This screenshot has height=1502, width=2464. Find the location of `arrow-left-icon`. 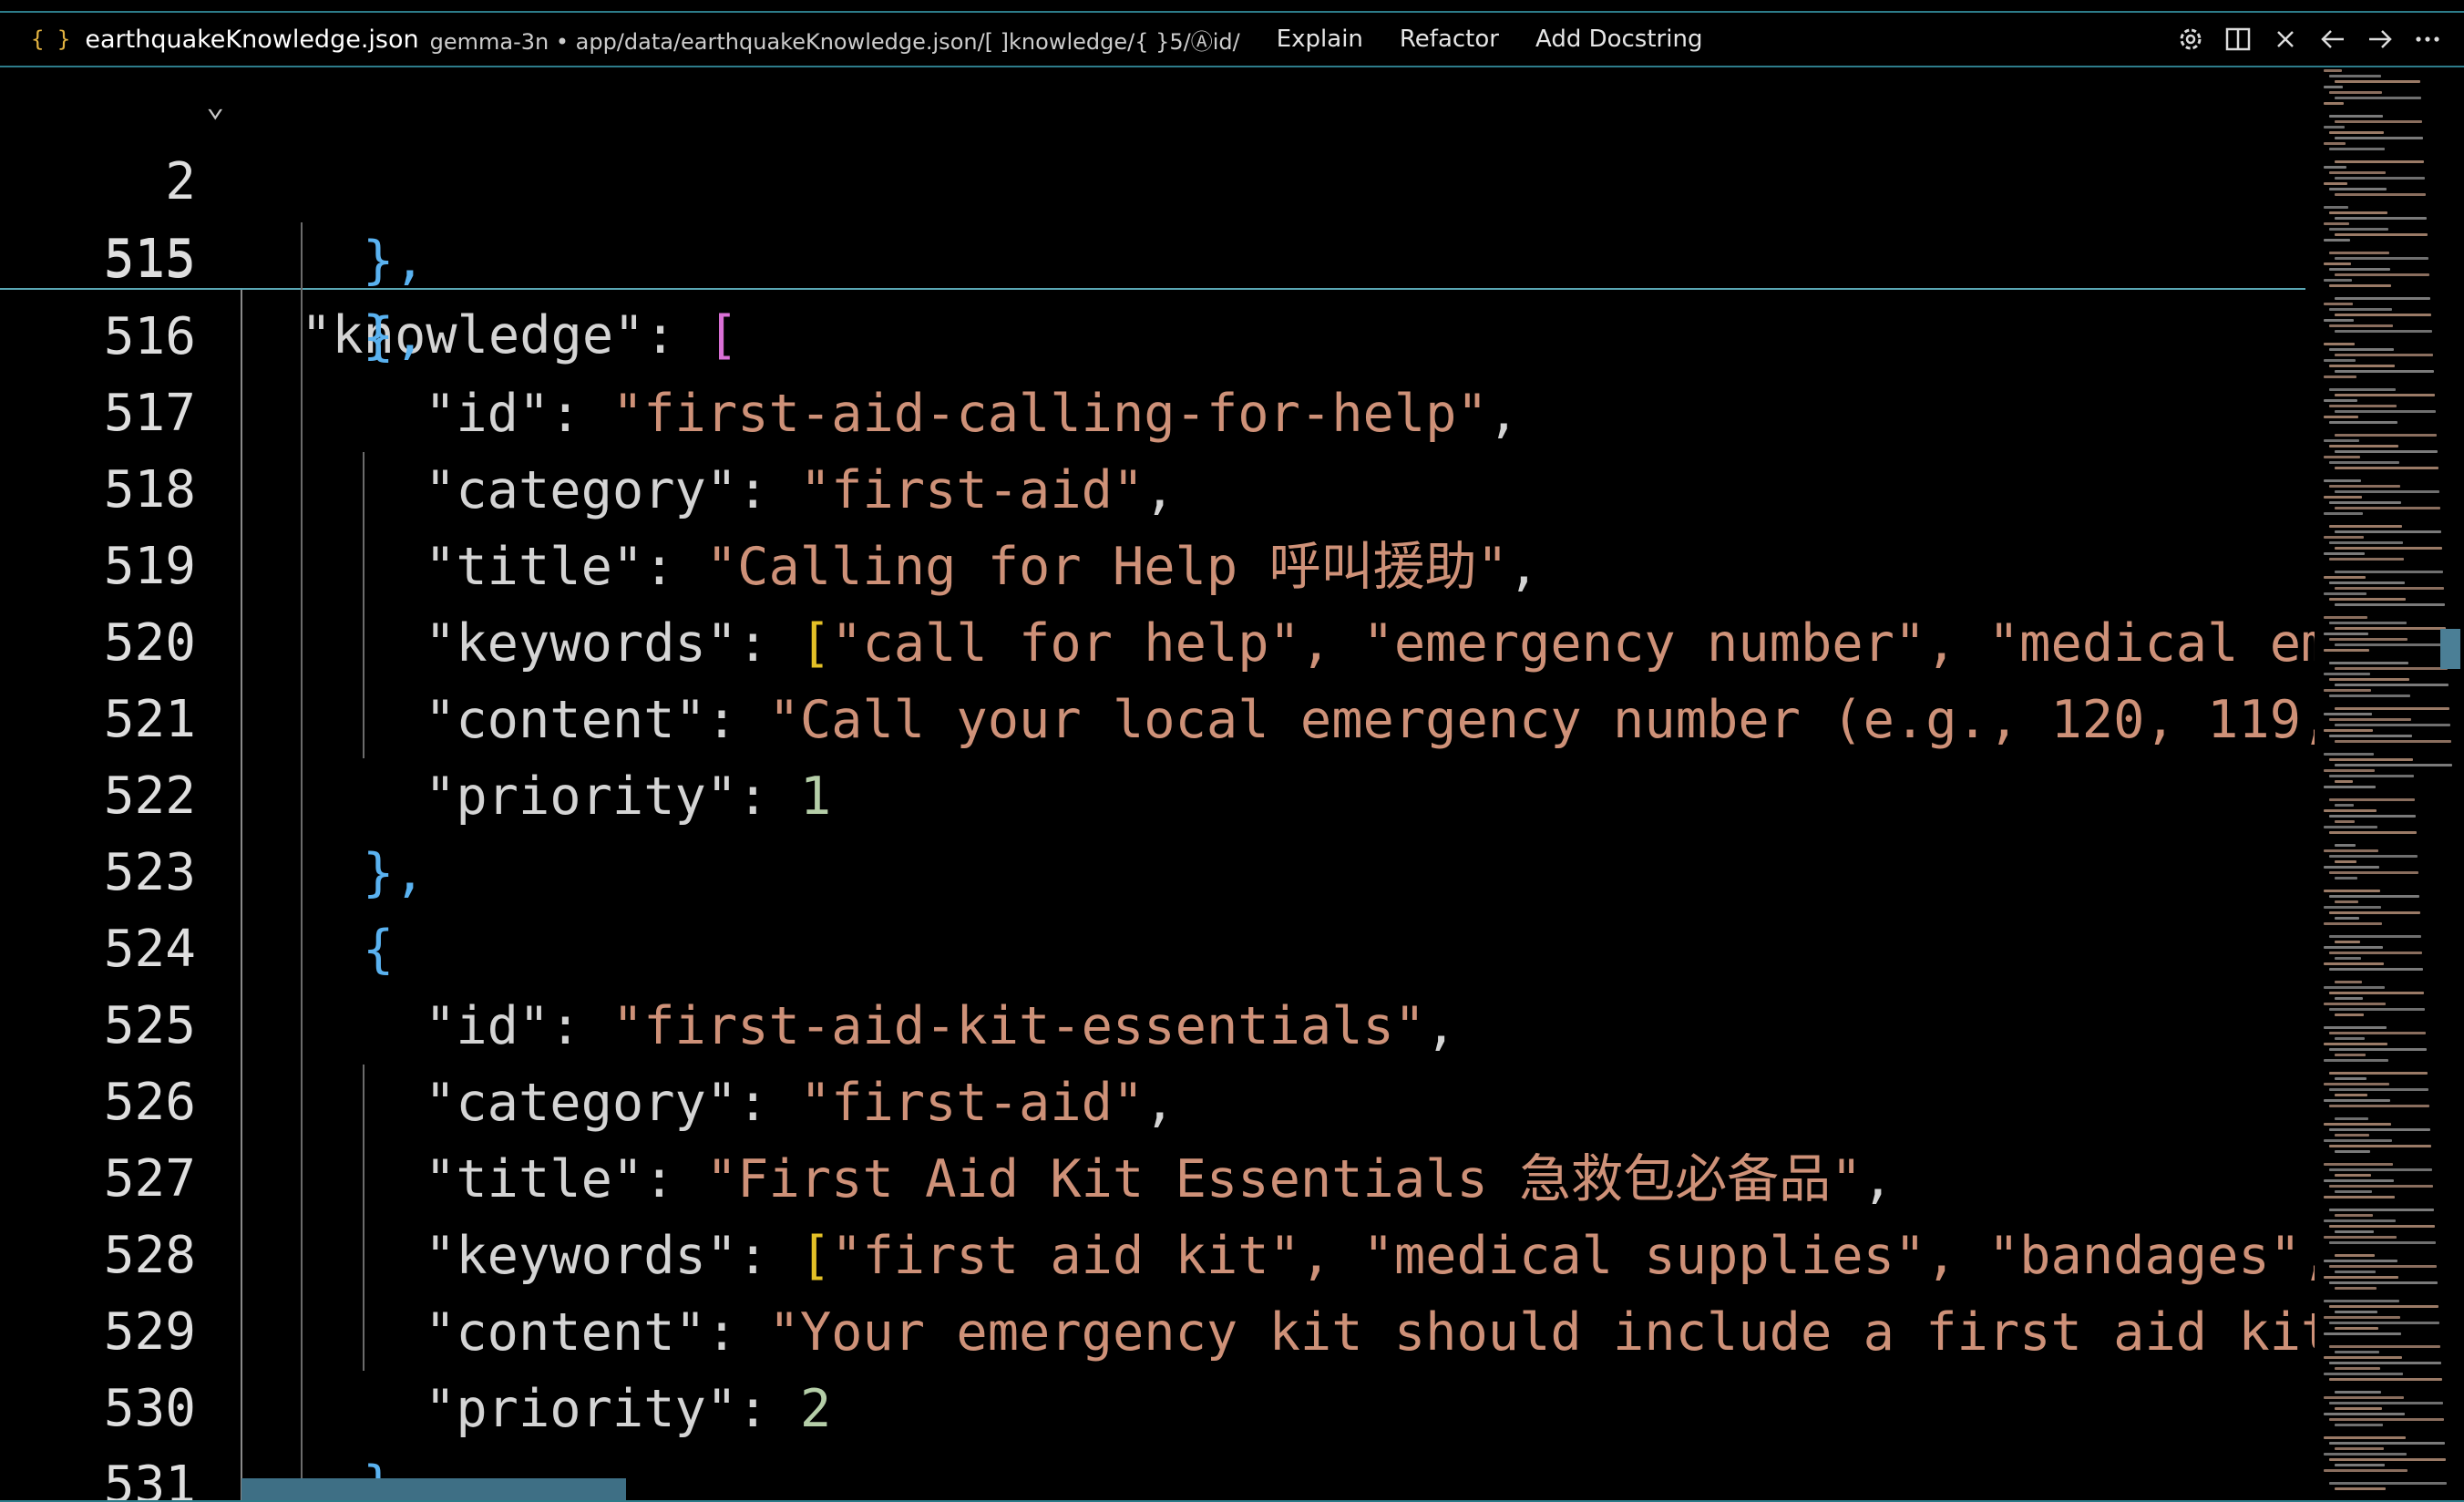

arrow-left-icon is located at coordinates (2333, 39).